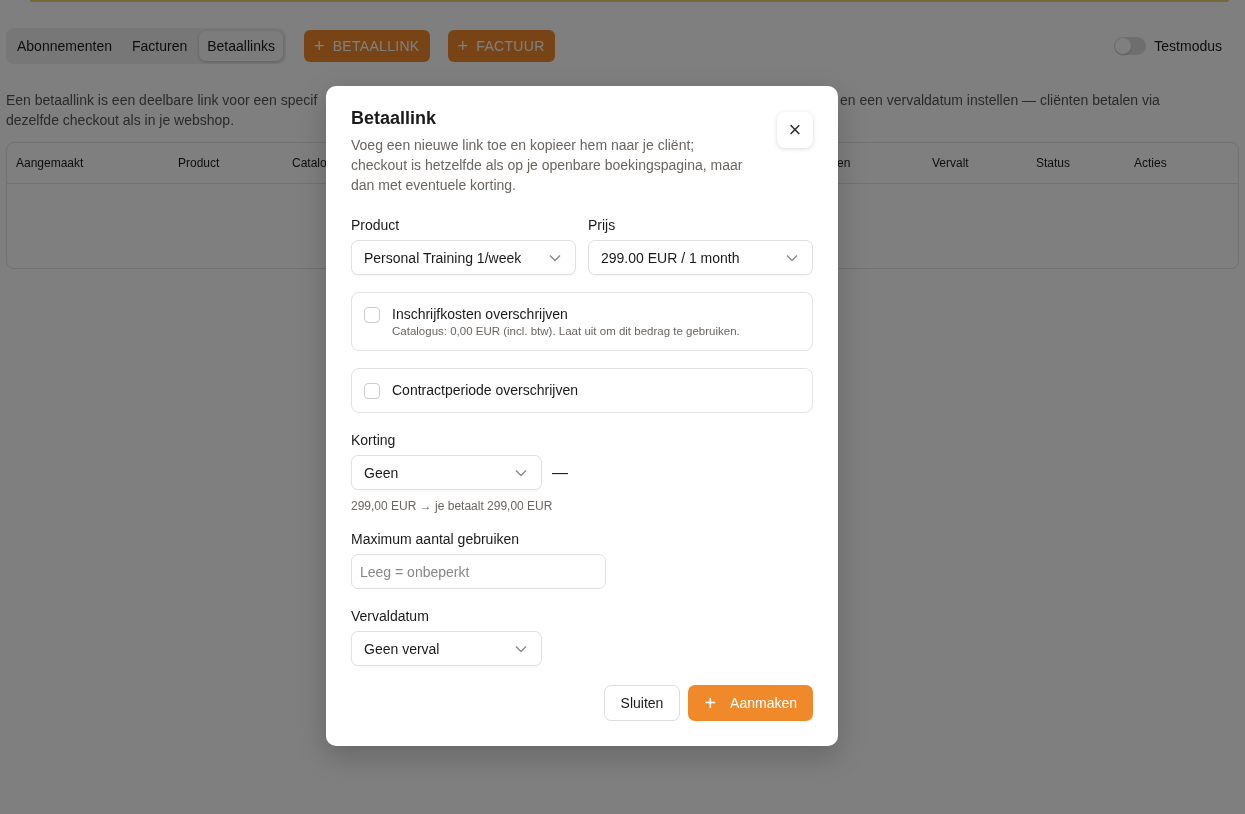 The image size is (1245, 814). What do you see at coordinates (159, 46) in the screenshot?
I see `tab: Facturen` at bounding box center [159, 46].